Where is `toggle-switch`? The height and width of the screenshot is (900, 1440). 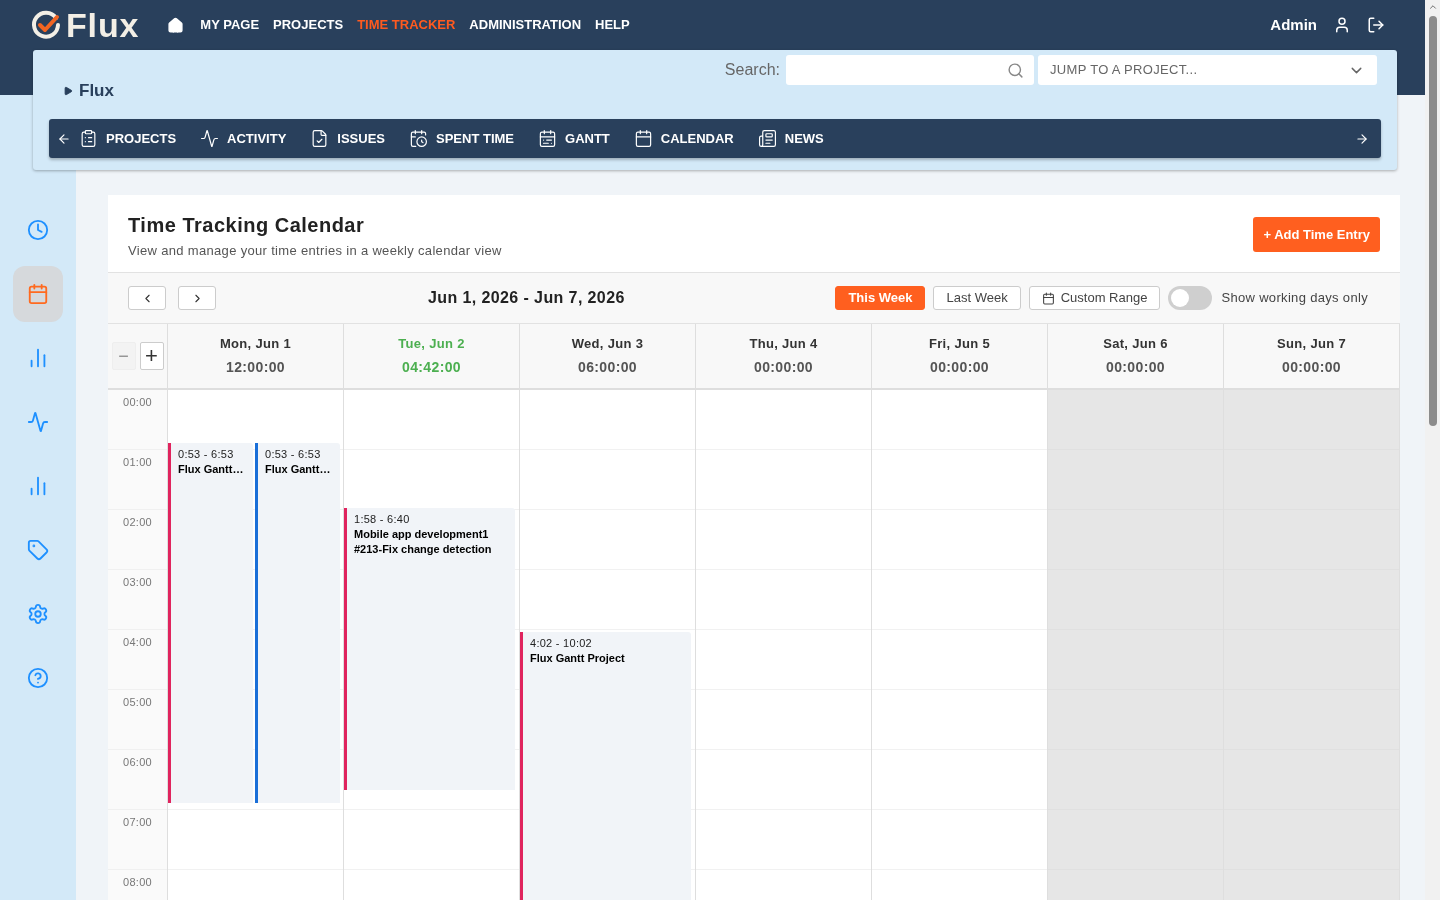
toggle-switch is located at coordinates (1190, 298).